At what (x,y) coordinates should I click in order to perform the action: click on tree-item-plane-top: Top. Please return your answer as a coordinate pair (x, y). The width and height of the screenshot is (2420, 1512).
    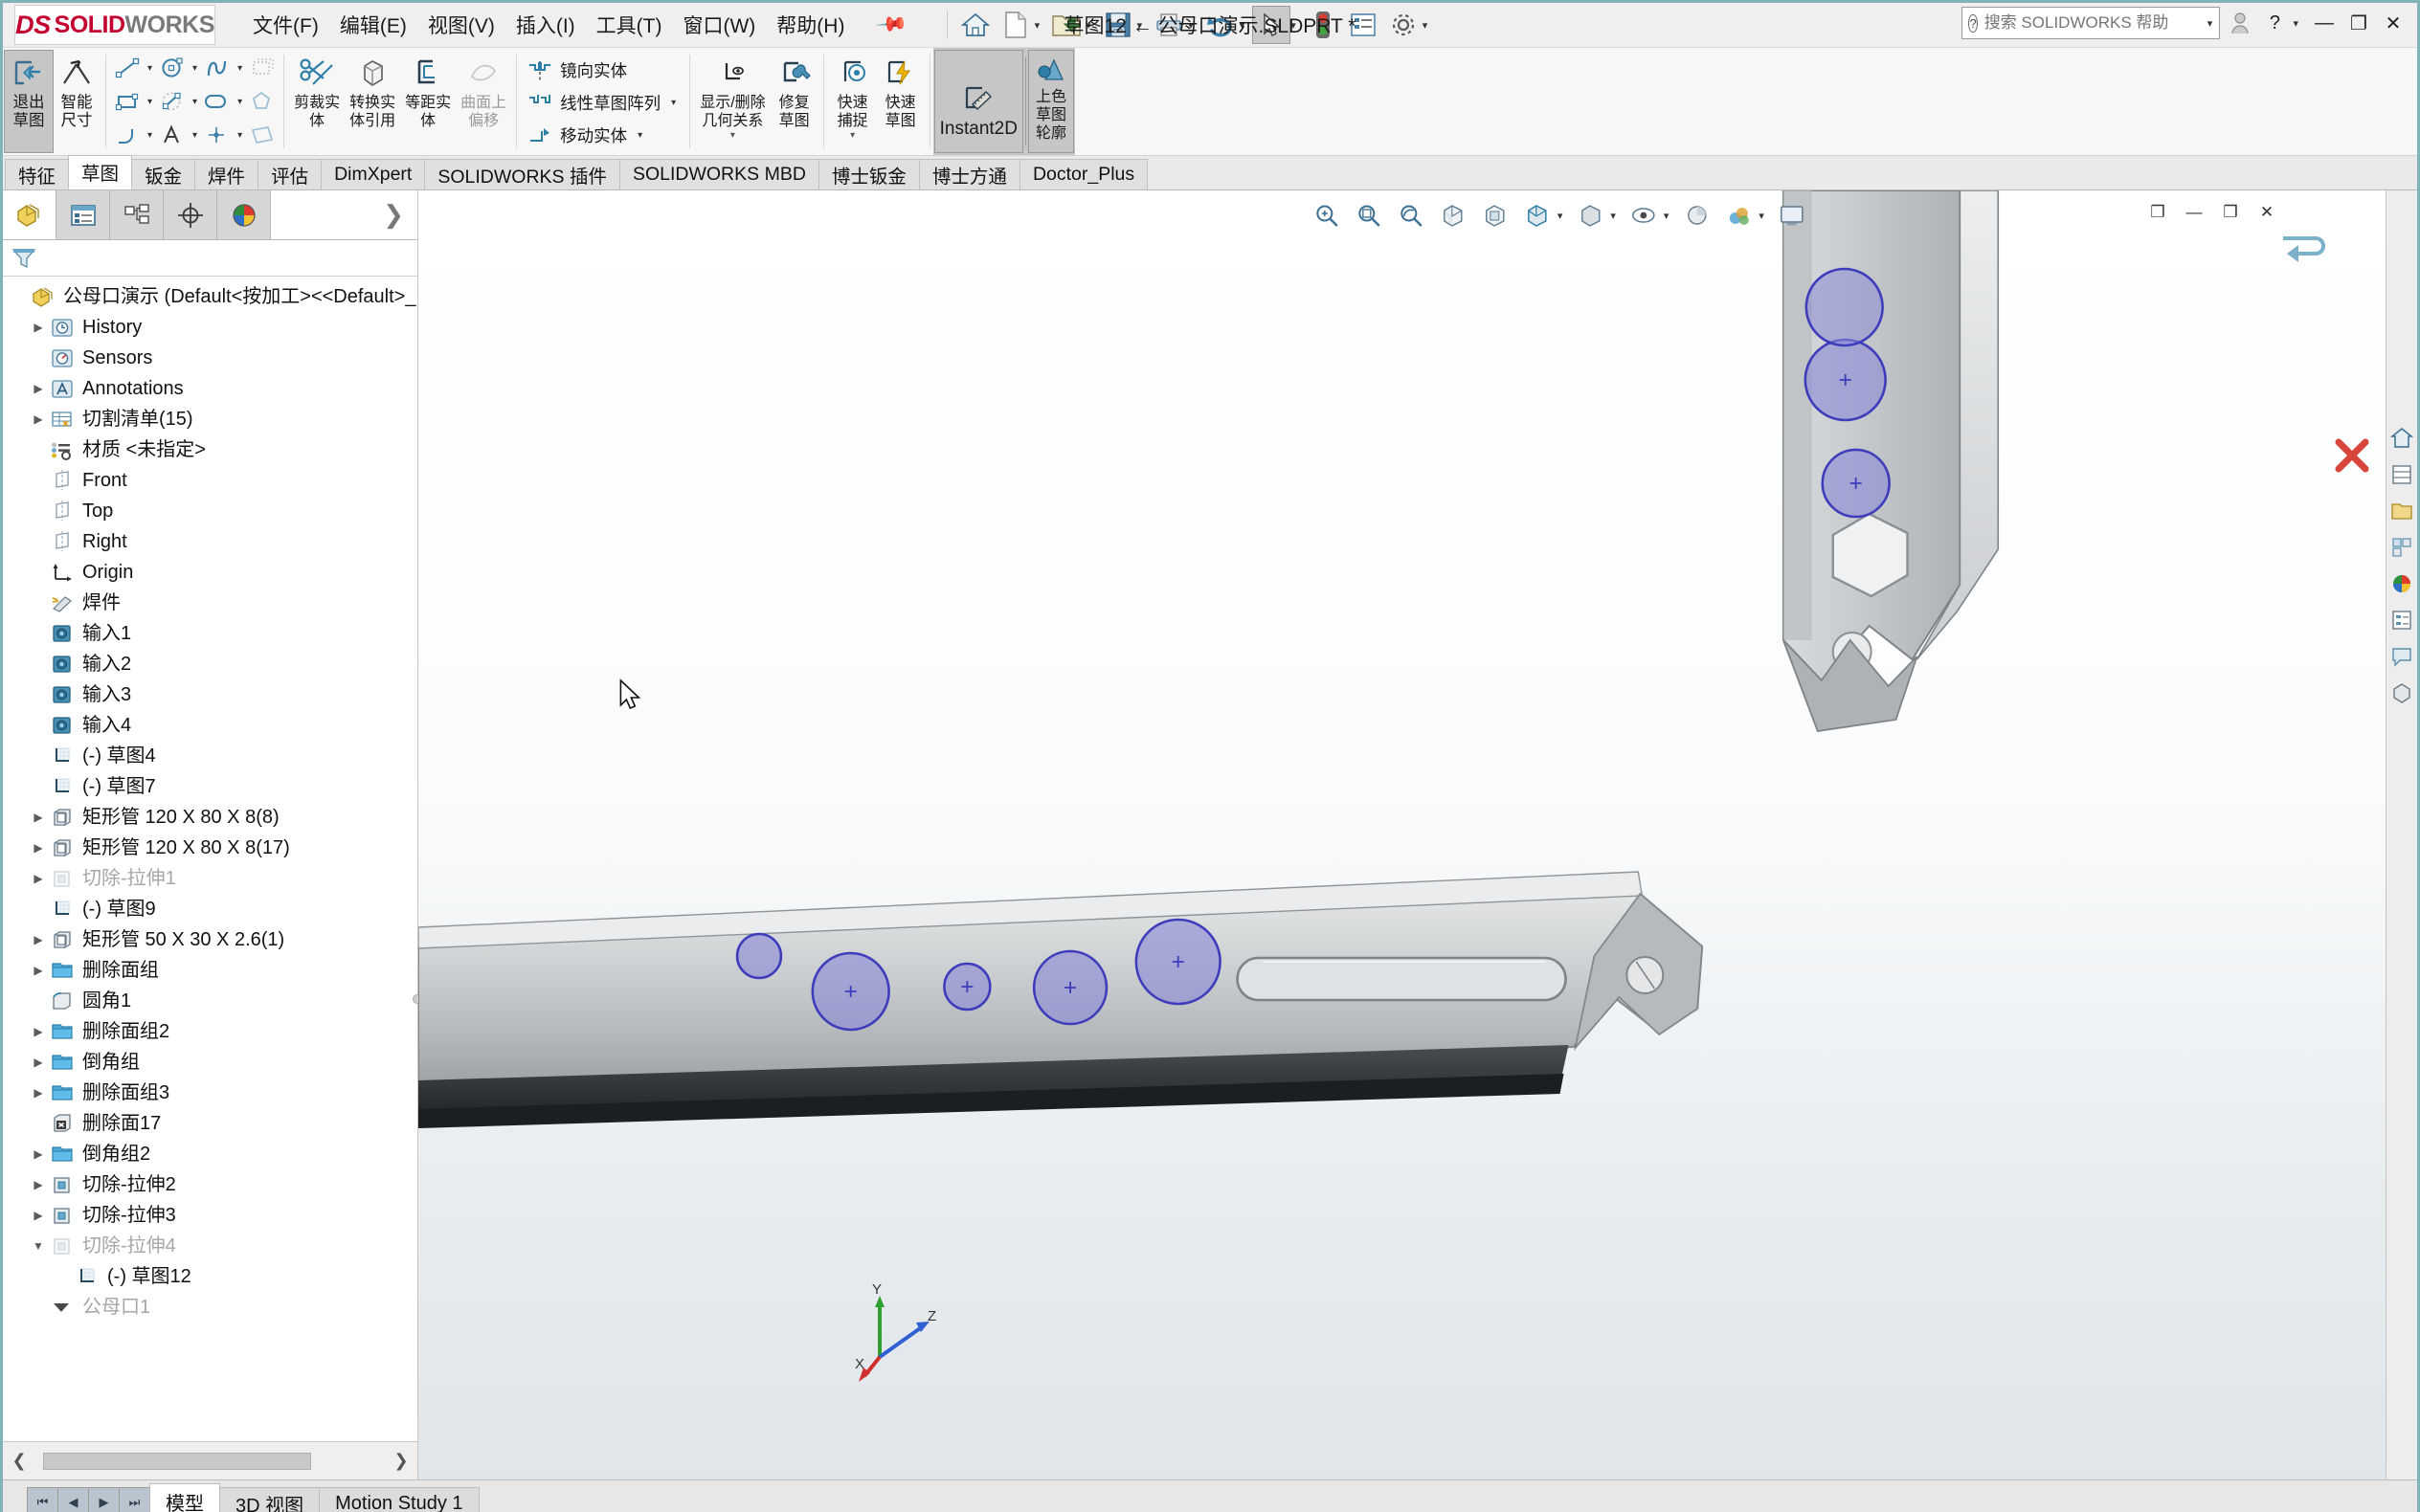
    Looking at the image, I should click on (210, 511).